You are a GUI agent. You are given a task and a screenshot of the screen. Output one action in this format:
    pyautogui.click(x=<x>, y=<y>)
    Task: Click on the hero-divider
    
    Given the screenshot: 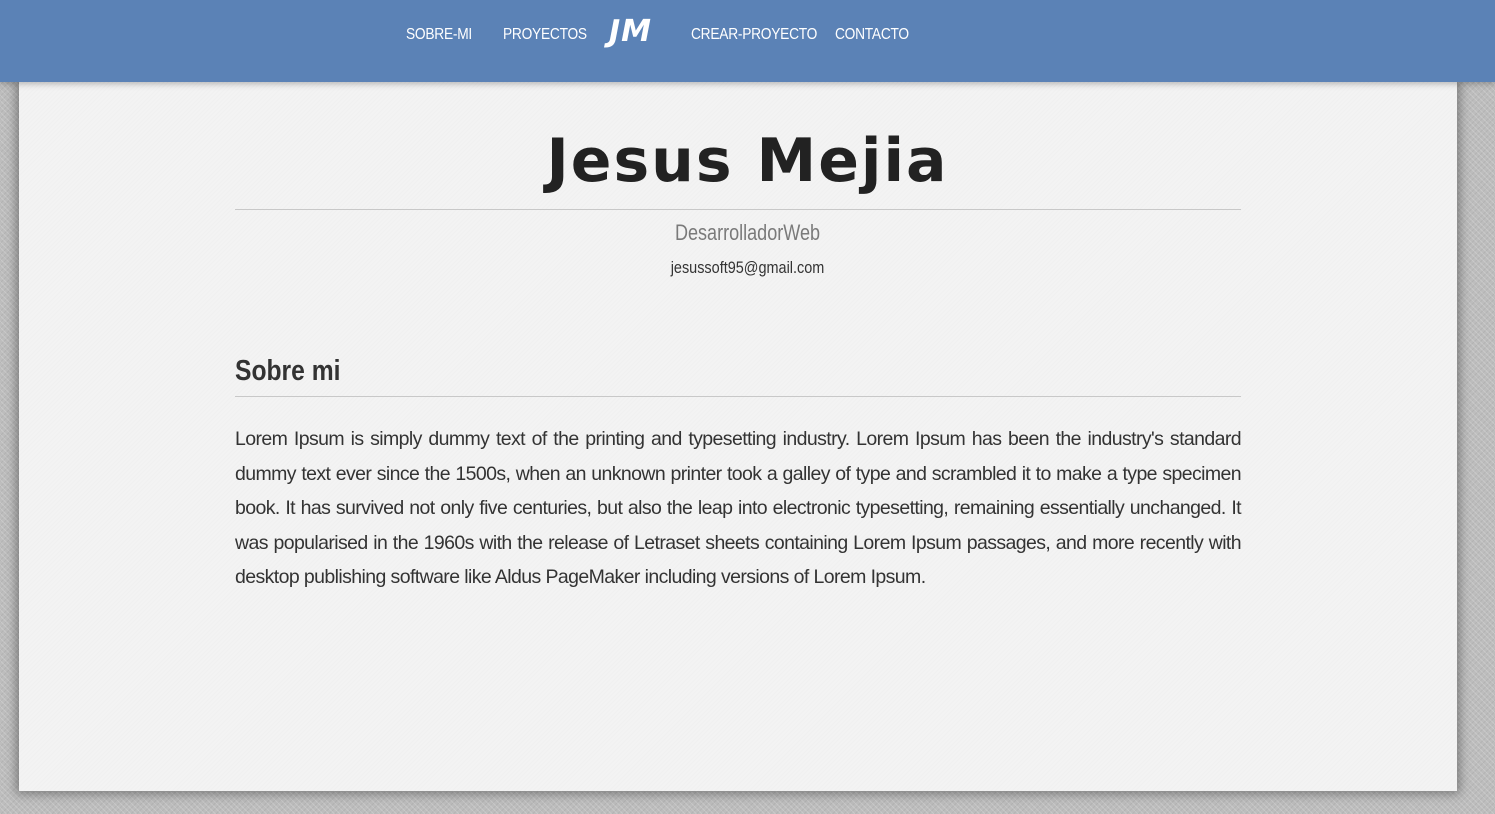 What is the action you would take?
    pyautogui.click(x=738, y=209)
    